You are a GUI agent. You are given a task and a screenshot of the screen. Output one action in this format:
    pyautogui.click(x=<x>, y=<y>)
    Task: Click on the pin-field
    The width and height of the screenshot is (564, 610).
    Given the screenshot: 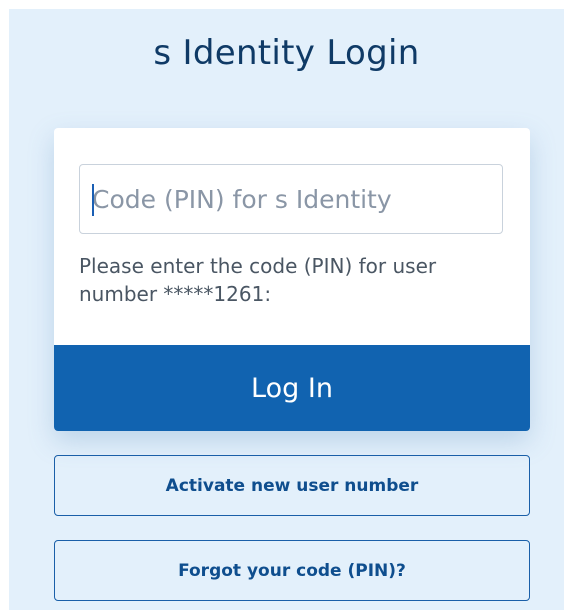 What is the action you would take?
    pyautogui.click(x=291, y=199)
    